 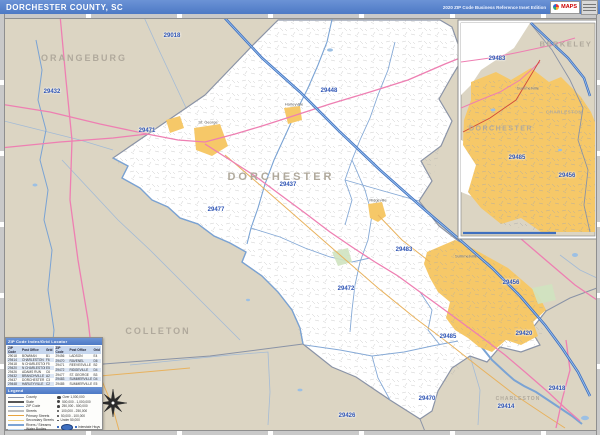 What do you see at coordinates (74, 406) in the screenshot?
I see `population-class-label: 250,000 - 500,000` at bounding box center [74, 406].